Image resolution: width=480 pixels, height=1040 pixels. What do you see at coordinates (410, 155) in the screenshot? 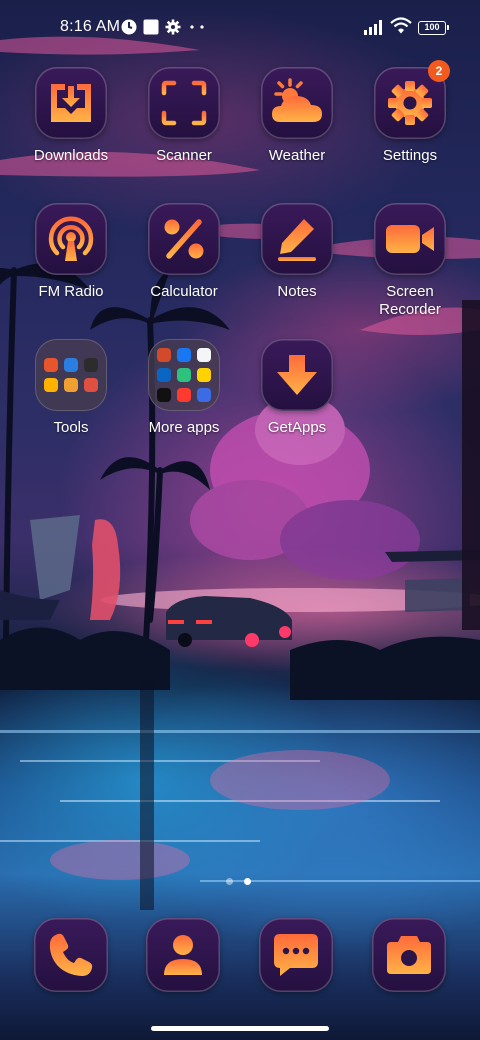
I see `app-label-settings: Settings` at bounding box center [410, 155].